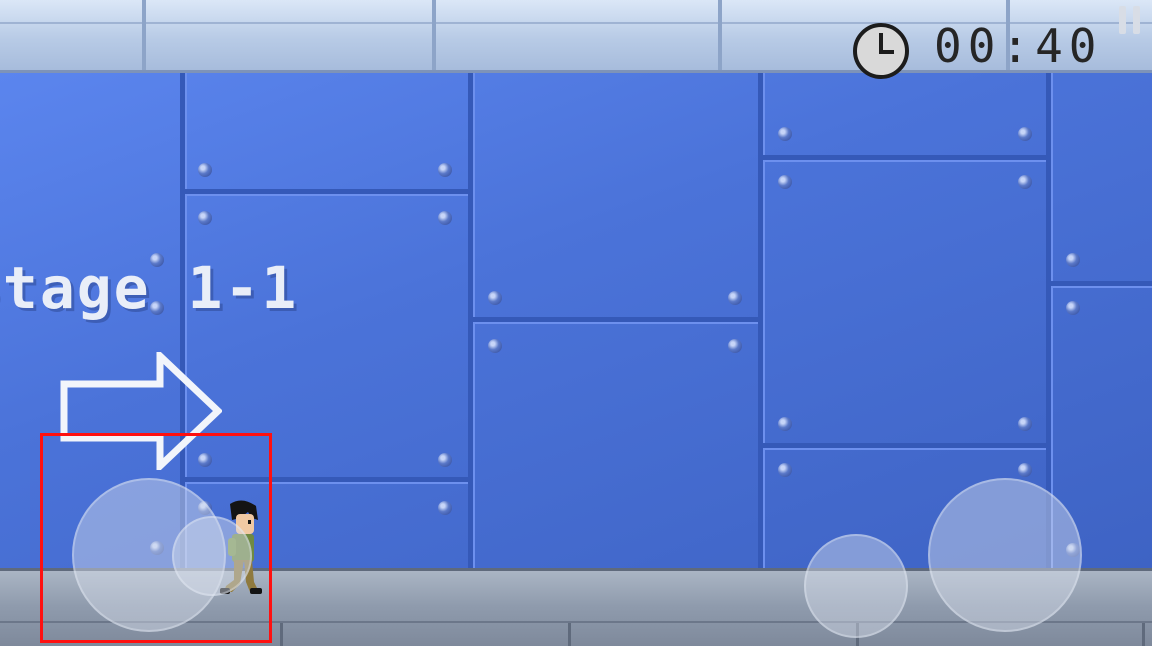 The image size is (1152, 646). What do you see at coordinates (1131, 21) in the screenshot?
I see `pause-button` at bounding box center [1131, 21].